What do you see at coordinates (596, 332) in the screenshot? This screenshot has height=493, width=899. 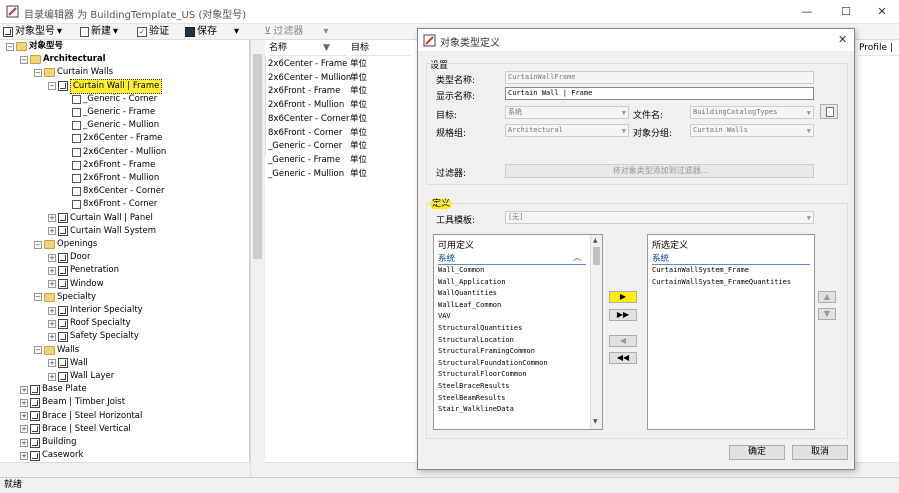 I see `available-list-scrollbar: ▲ ▼` at bounding box center [596, 332].